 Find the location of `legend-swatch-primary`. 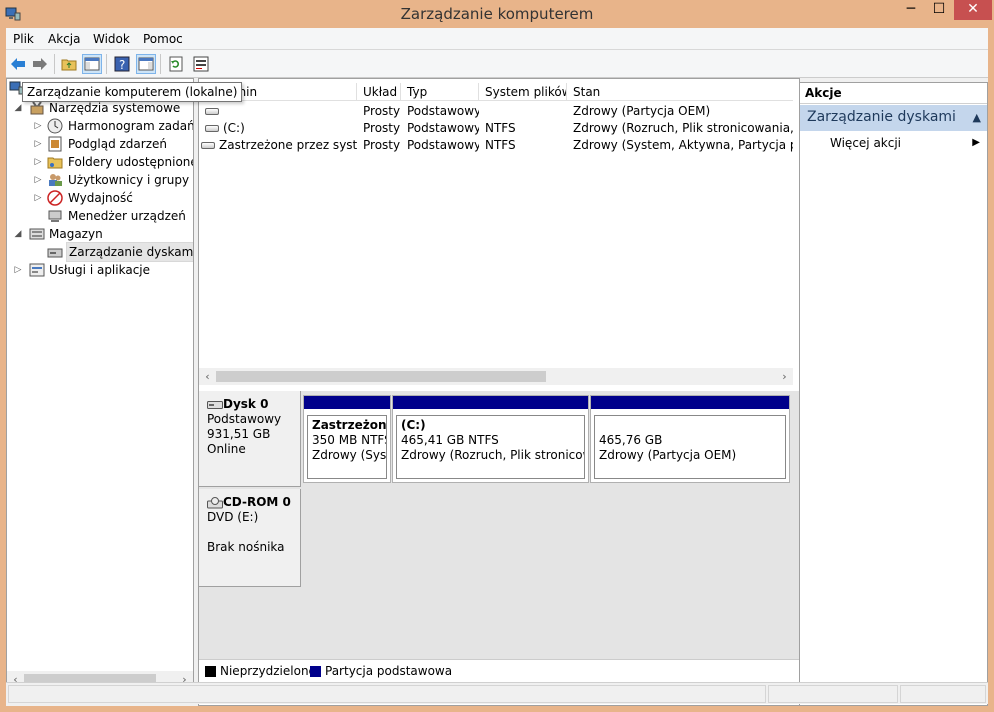

legend-swatch-primary is located at coordinates (315, 671).